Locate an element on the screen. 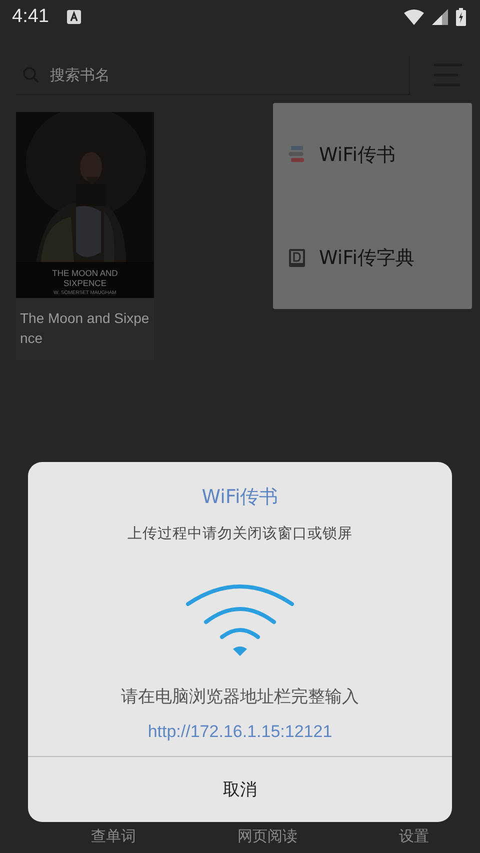 Image resolution: width=480 pixels, height=853 pixels. wifi-signal-icon is located at coordinates (414, 17).